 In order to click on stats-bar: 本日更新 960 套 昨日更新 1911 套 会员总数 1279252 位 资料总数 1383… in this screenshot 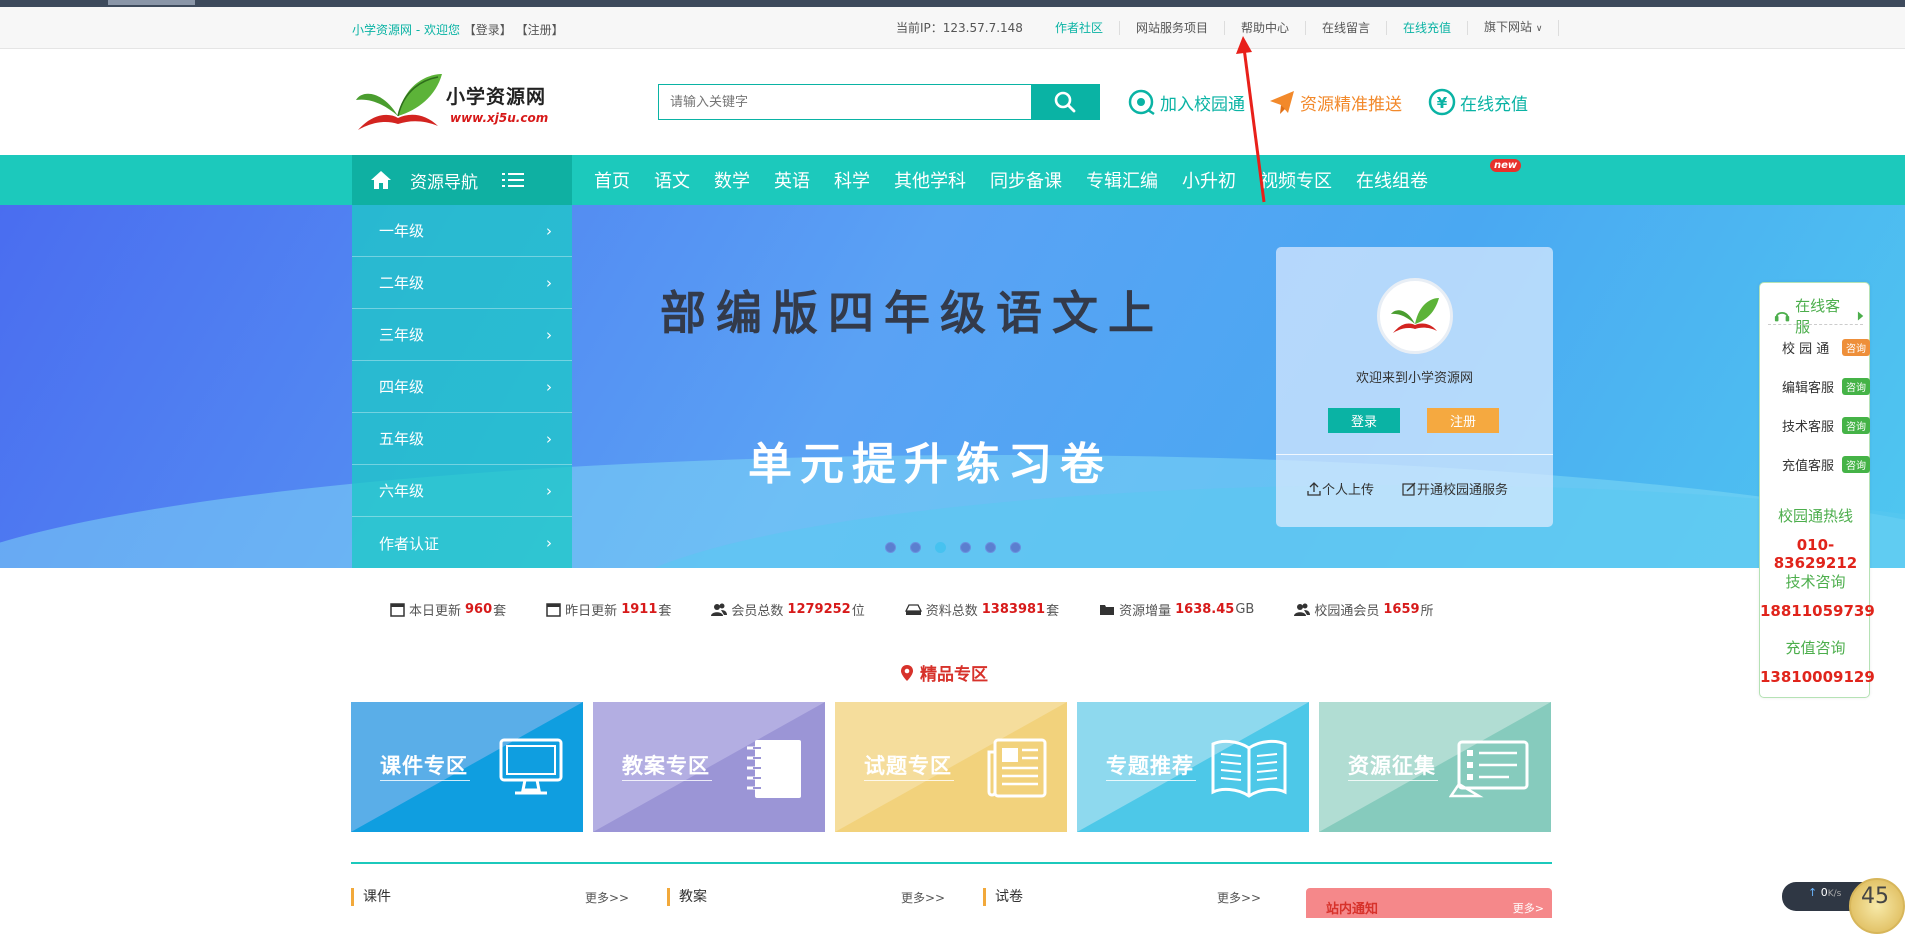, I will do `click(955, 609)`.